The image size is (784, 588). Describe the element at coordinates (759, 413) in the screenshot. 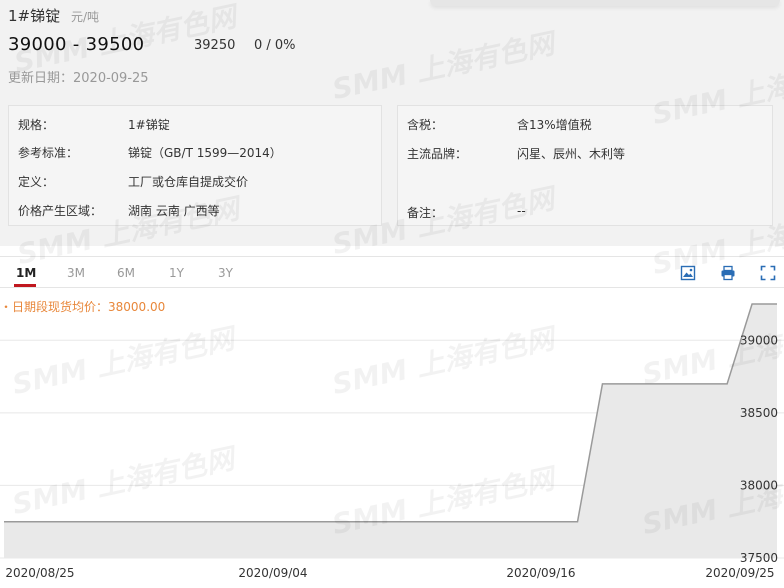

I see `y-tick-label: 38500` at that location.